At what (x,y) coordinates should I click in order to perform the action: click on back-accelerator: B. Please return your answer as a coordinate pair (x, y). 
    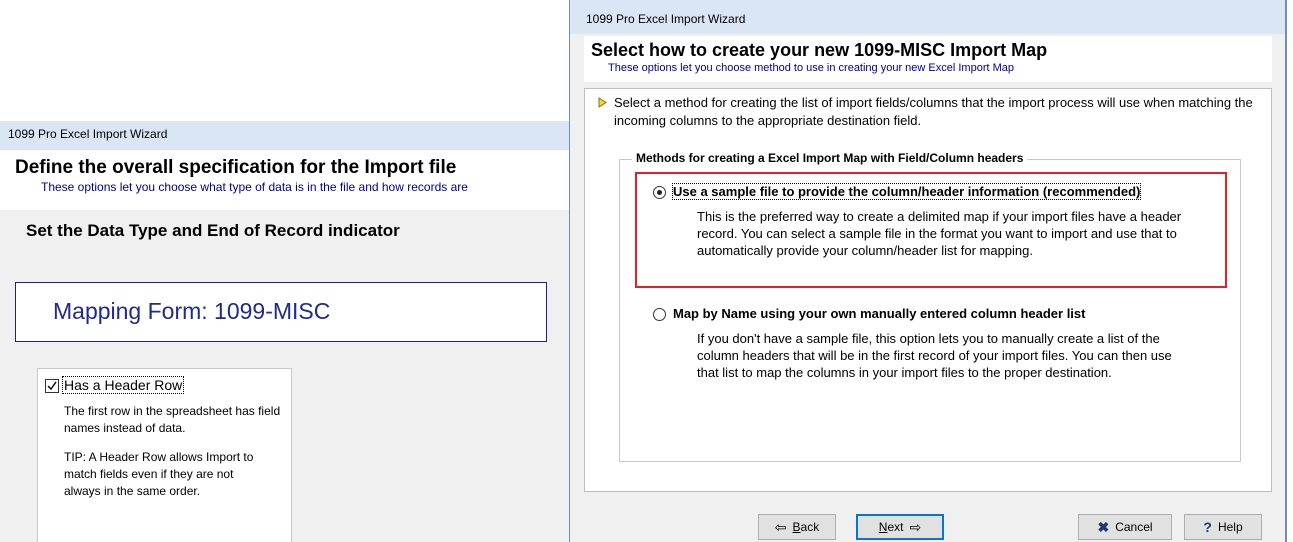
    Looking at the image, I should click on (796, 527).